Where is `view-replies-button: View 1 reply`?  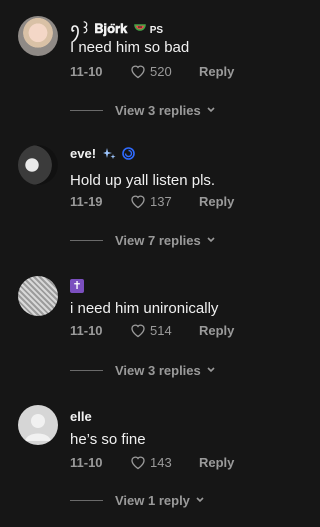
view-replies-button: View 1 reply is located at coordinates (137, 500).